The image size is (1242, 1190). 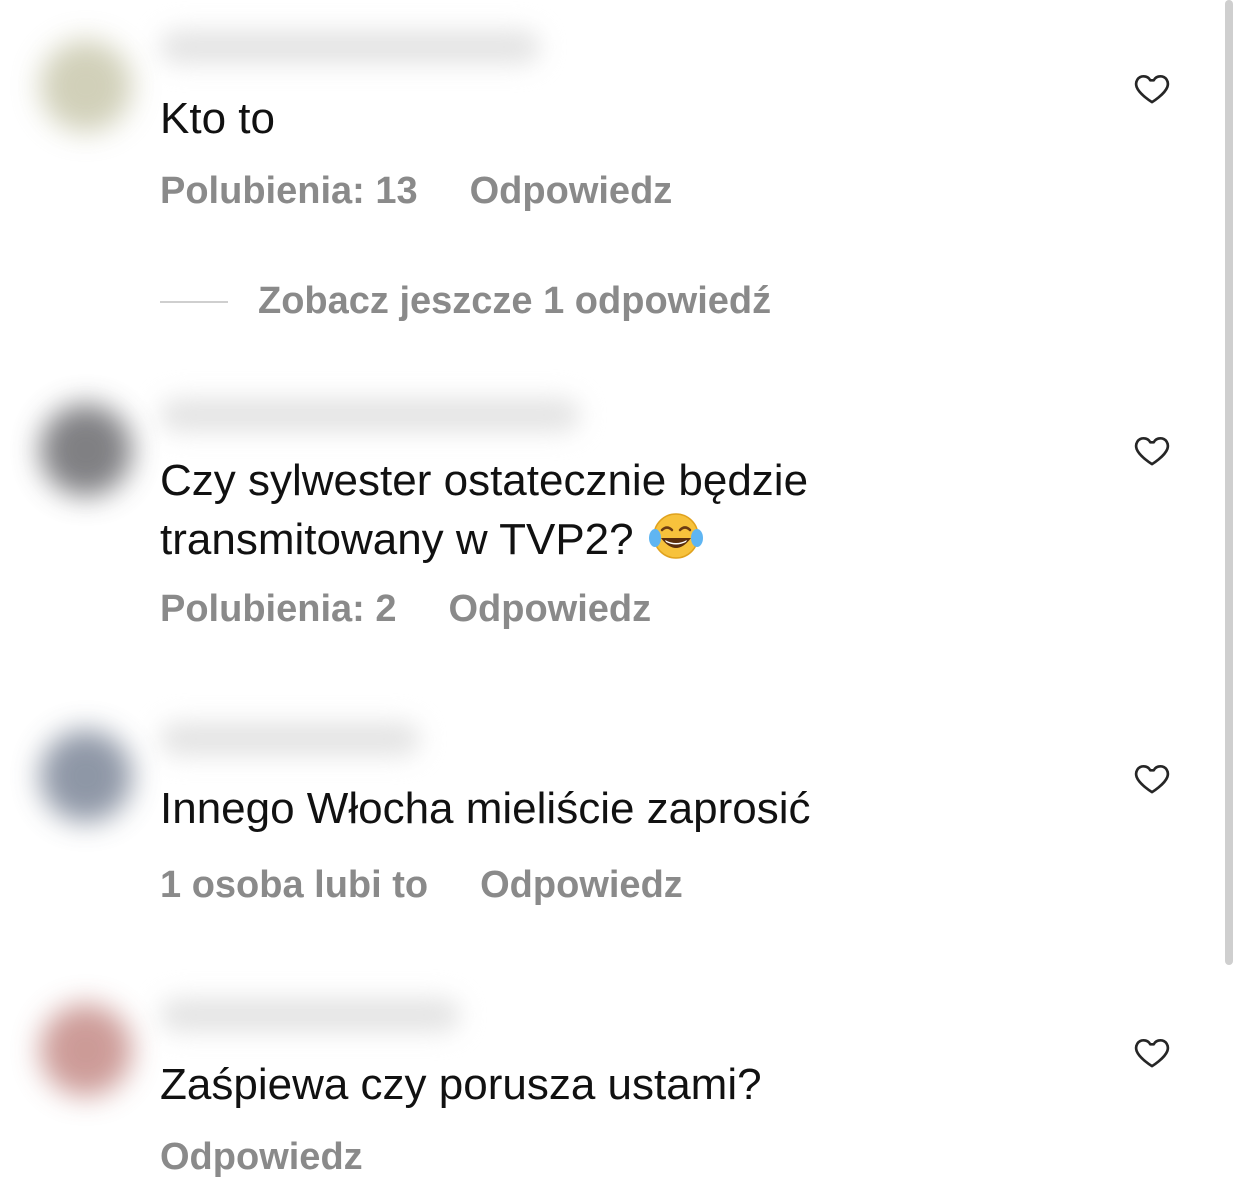 I want to click on comment-meta: Odpowiedz, so click(x=261, y=1157).